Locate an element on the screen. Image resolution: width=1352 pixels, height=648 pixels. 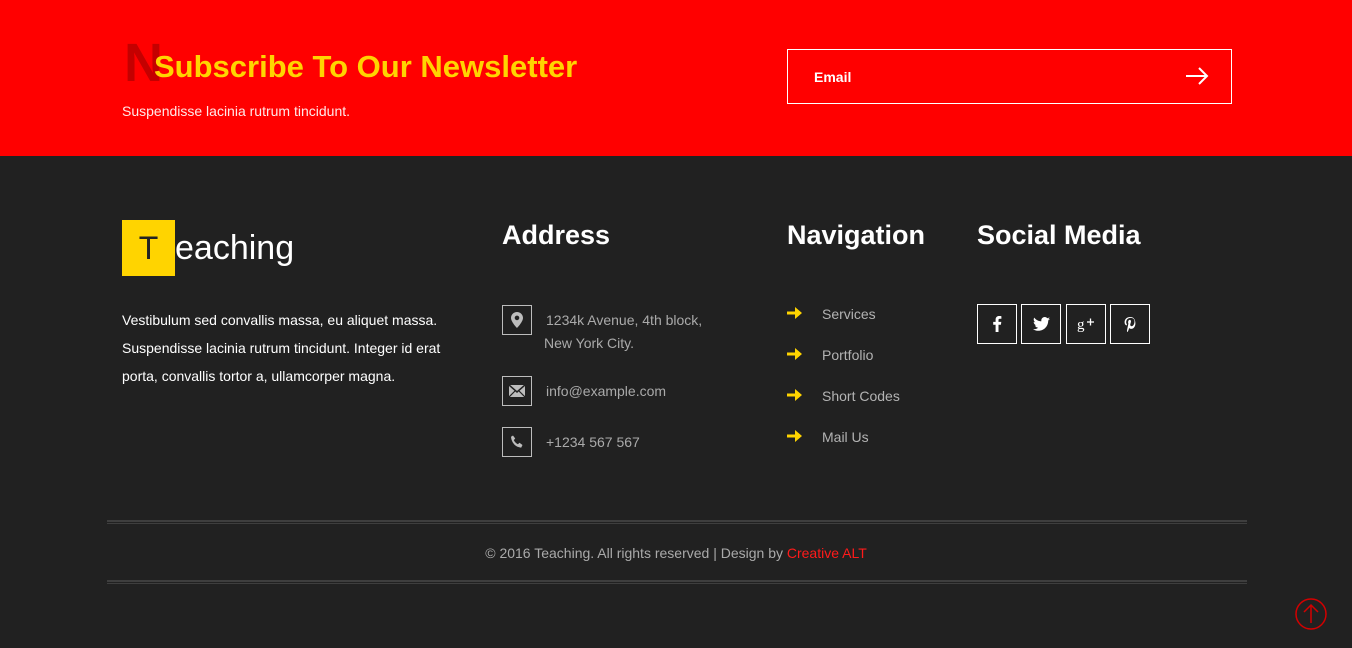
email-input is located at coordinates (978, 76).